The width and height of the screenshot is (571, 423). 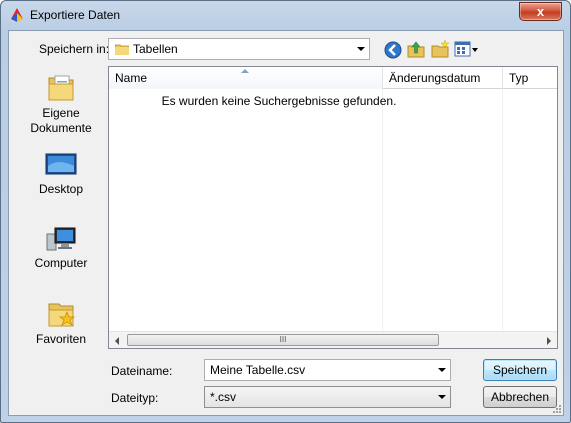 I want to click on column-date-label: Änderungsdatum, so click(x=435, y=78).